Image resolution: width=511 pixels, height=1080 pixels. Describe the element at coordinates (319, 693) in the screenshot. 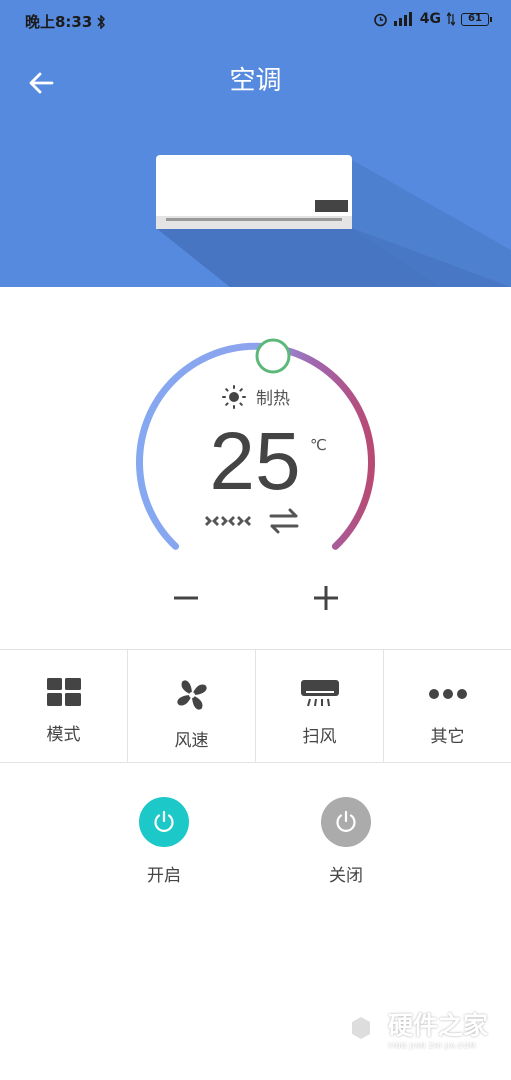

I see `swing-icon` at that location.